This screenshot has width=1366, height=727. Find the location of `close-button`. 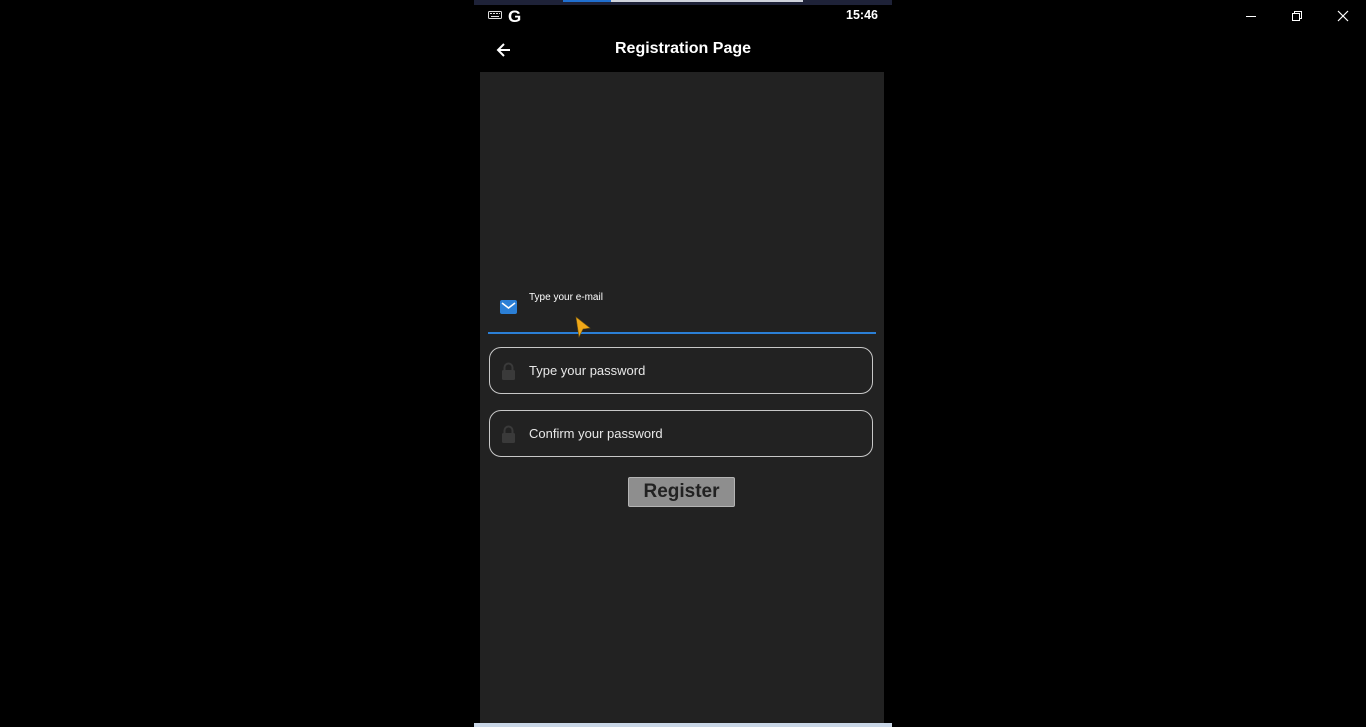

close-button is located at coordinates (1343, 16).